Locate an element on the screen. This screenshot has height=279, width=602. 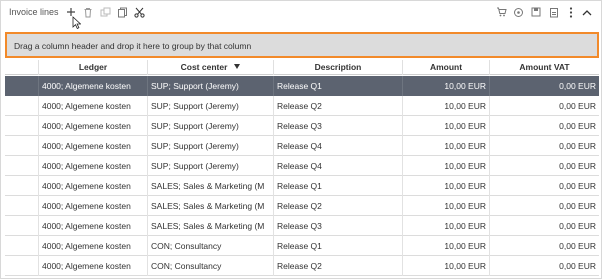
scissors-icon is located at coordinates (139, 12).